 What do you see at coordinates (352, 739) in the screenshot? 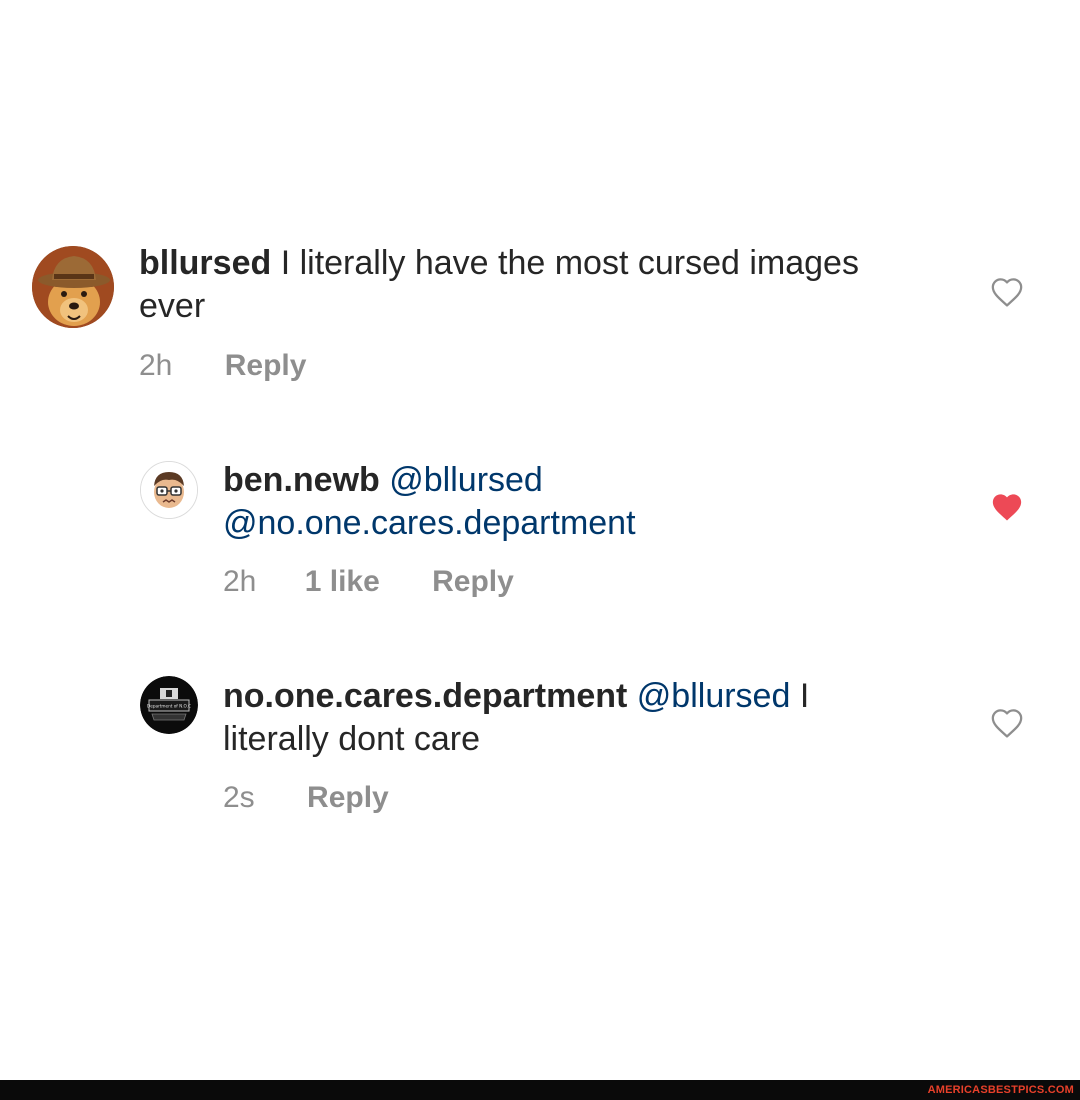
I see `comment-body-line2: literally dont care` at bounding box center [352, 739].